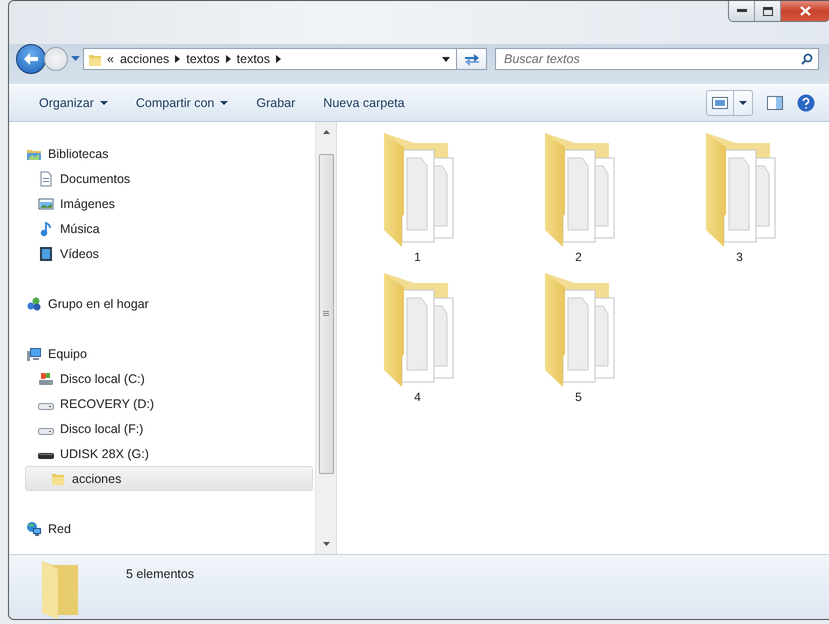  I want to click on breadcrumb-item: acciones, so click(145, 59).